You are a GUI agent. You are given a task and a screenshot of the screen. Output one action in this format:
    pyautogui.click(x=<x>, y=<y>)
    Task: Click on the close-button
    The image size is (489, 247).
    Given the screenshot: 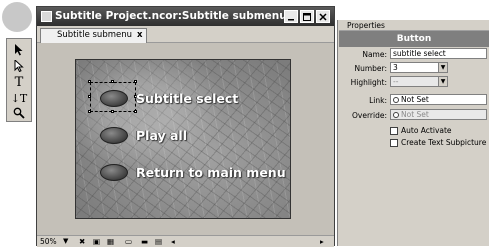 What is the action you would take?
    pyautogui.click(x=323, y=16)
    